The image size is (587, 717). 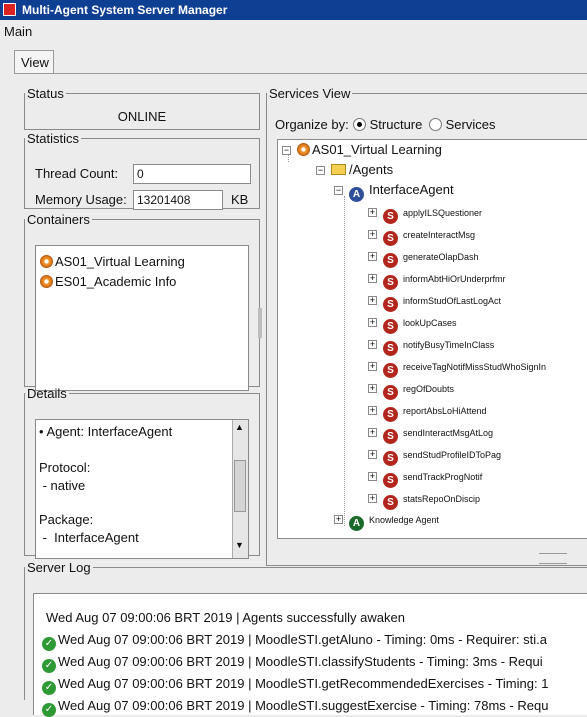 What do you see at coordinates (65, 467) in the screenshot?
I see `details-protocol-label: Protocol:` at bounding box center [65, 467].